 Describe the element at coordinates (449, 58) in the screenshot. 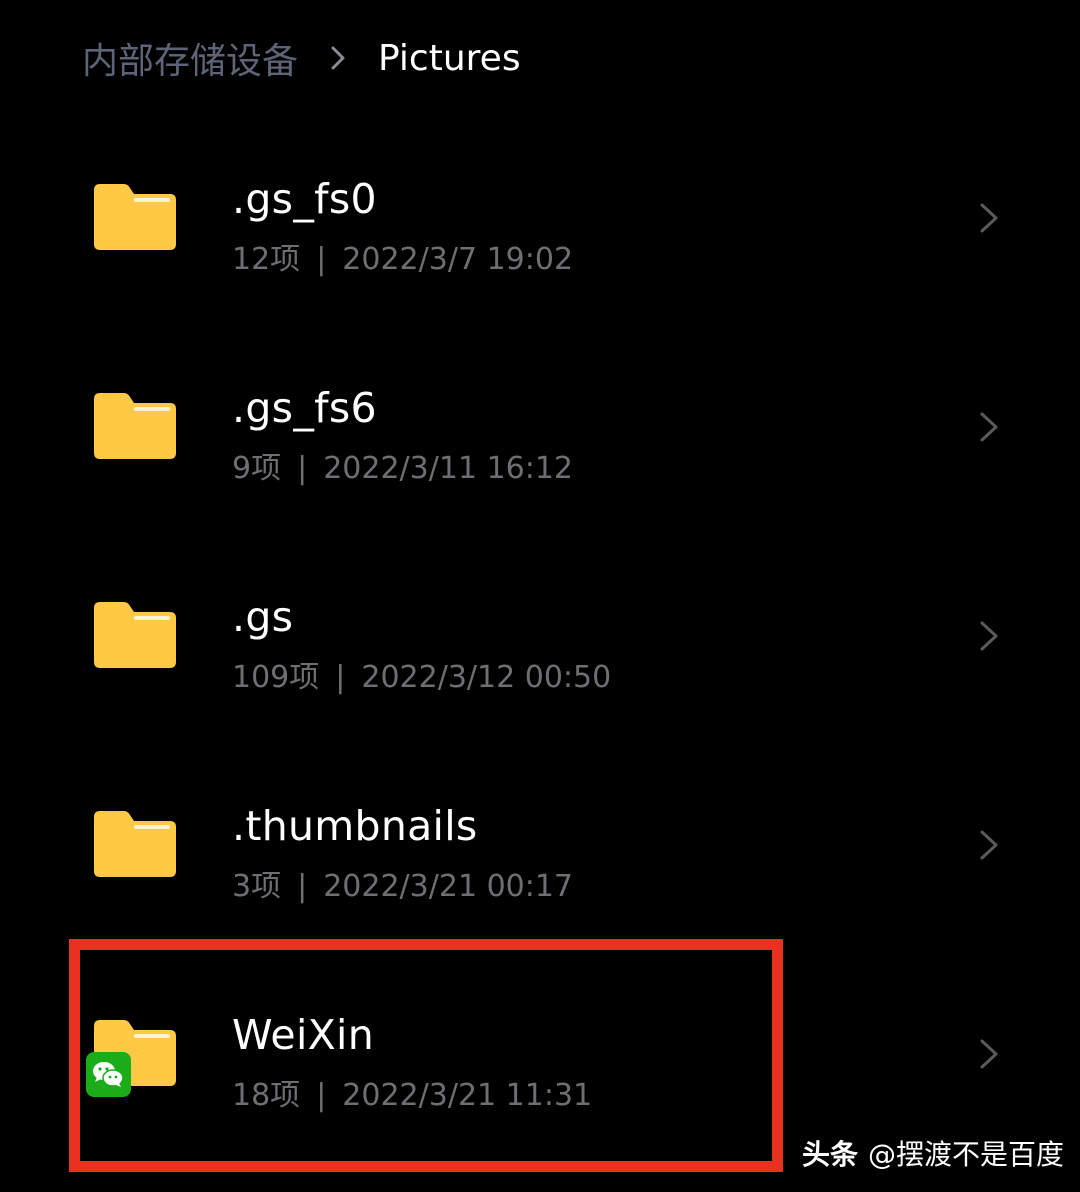

I see `breadcrumb-current: Pictures` at that location.